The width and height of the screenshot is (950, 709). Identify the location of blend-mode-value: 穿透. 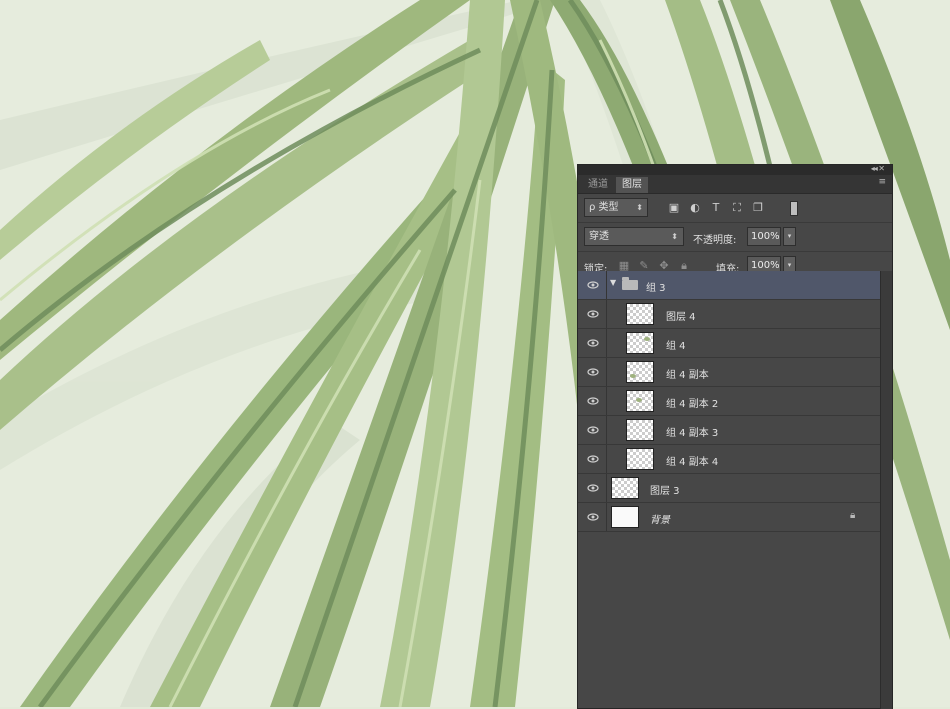
(599, 236).